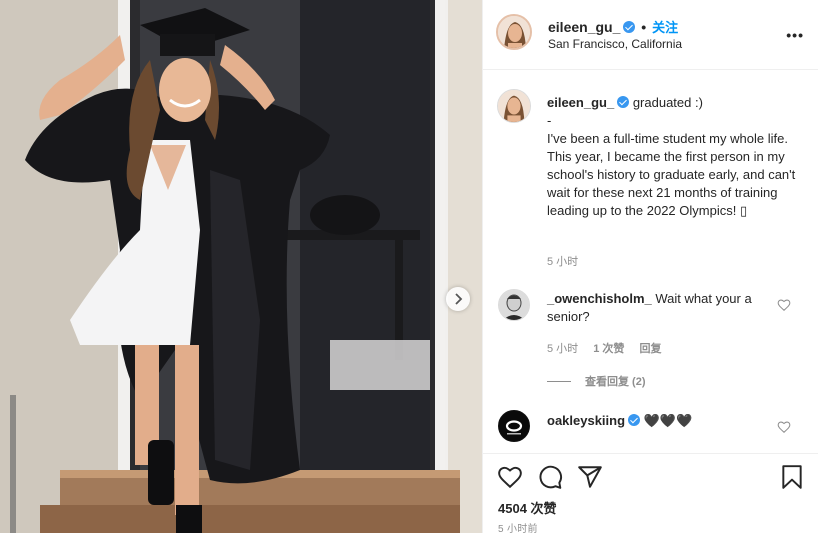 The height and width of the screenshot is (533, 818). Describe the element at coordinates (795, 35) in the screenshot. I see `more-options-icon: •••` at that location.